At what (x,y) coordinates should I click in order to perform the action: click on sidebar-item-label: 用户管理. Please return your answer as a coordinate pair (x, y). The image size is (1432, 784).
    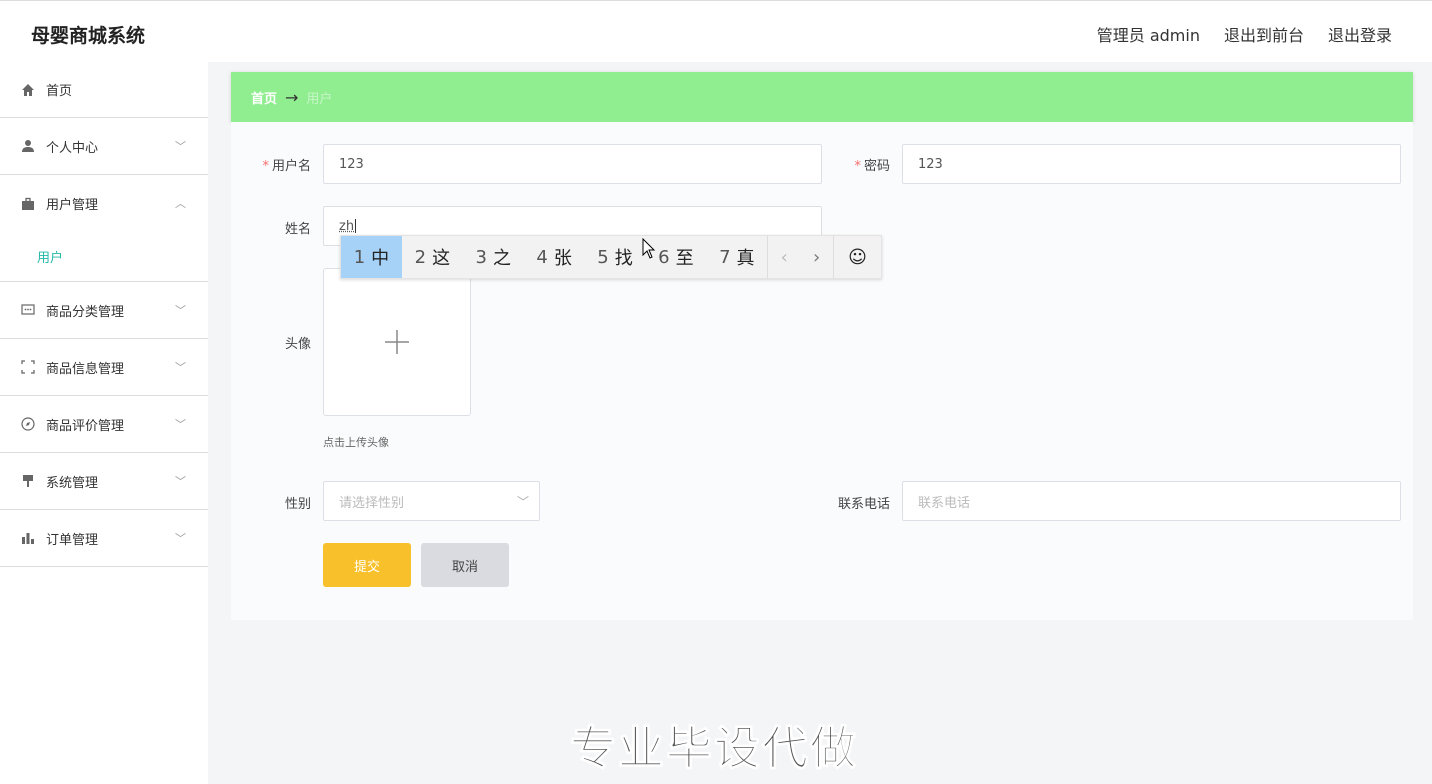
    Looking at the image, I should click on (72, 205).